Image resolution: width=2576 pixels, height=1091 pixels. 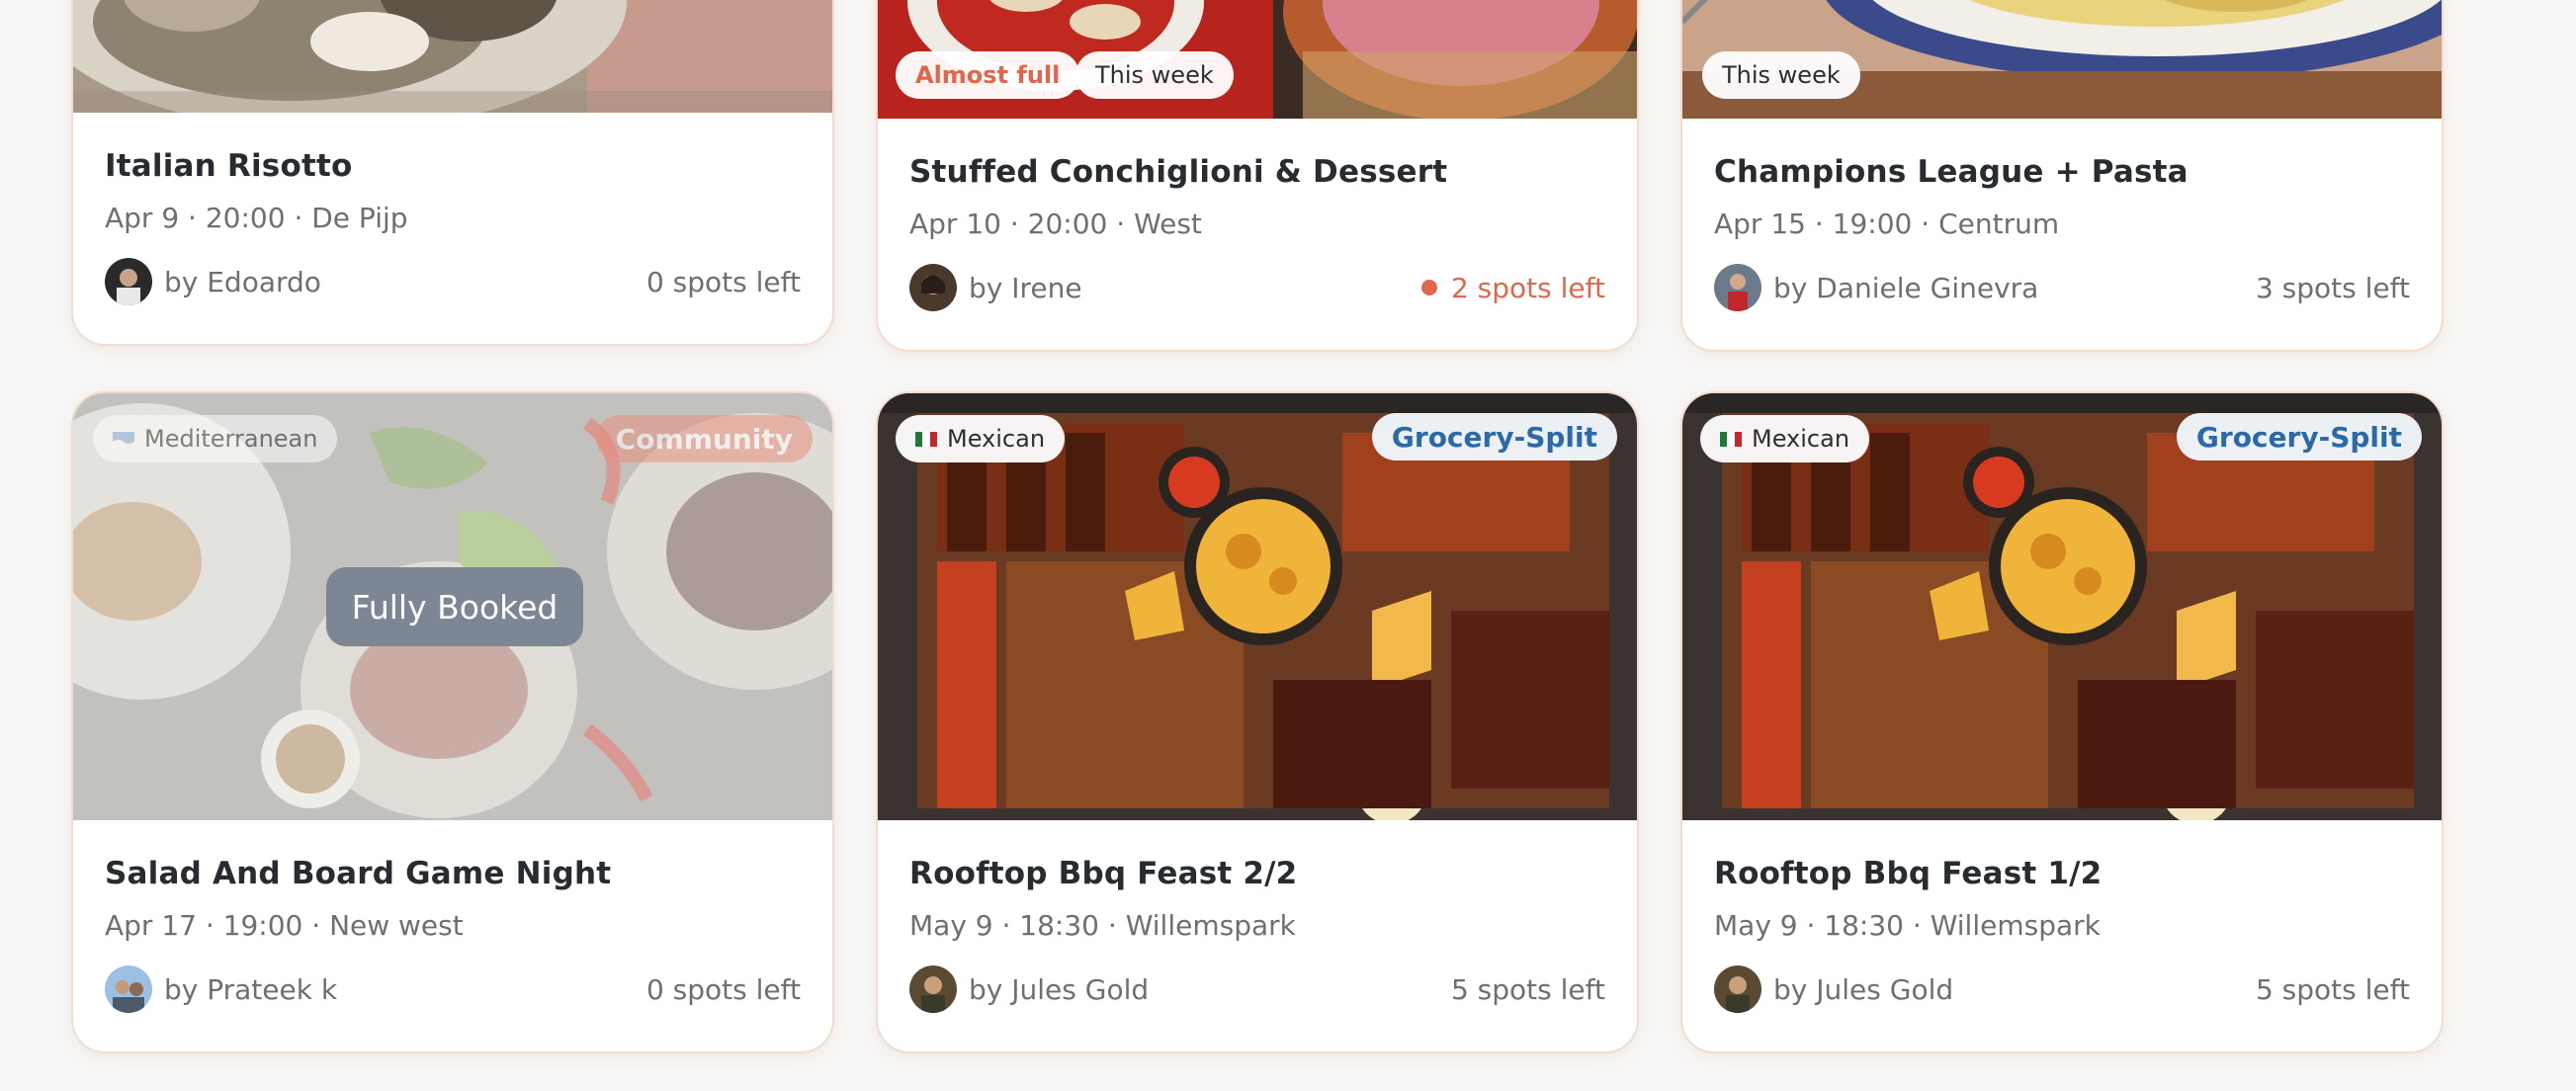 I want to click on fully-booked-badge: Fully Booked, so click(x=454, y=606).